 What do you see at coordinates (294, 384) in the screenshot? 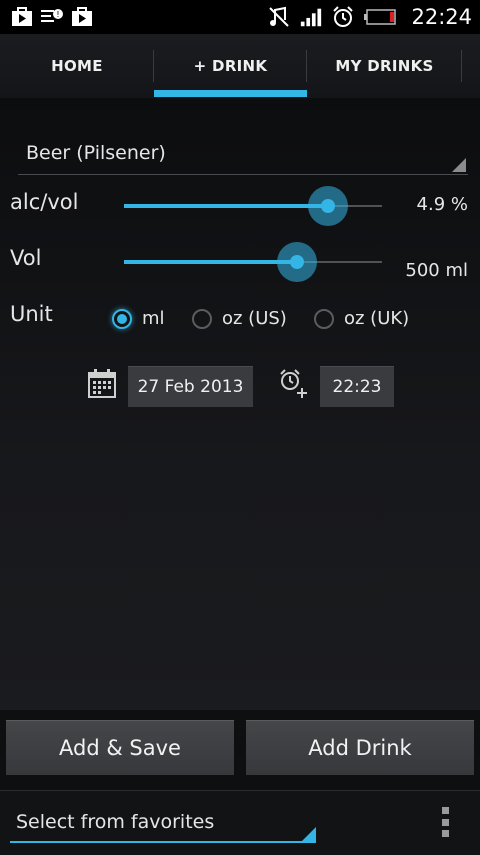
I see `alarm-add-icon` at bounding box center [294, 384].